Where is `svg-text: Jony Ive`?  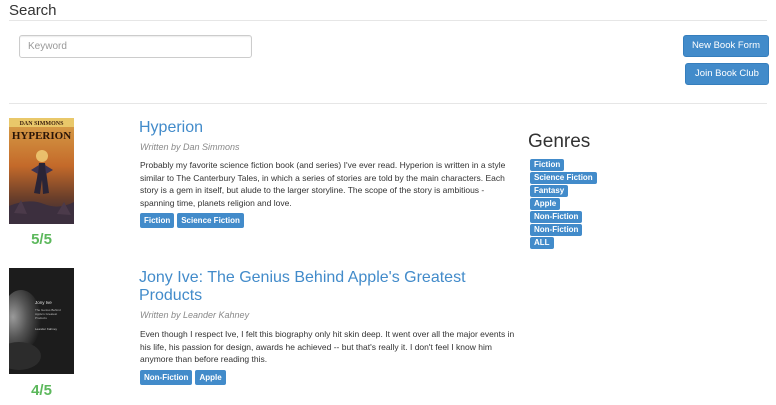
svg-text: Jony Ive is located at coordinates (43, 302).